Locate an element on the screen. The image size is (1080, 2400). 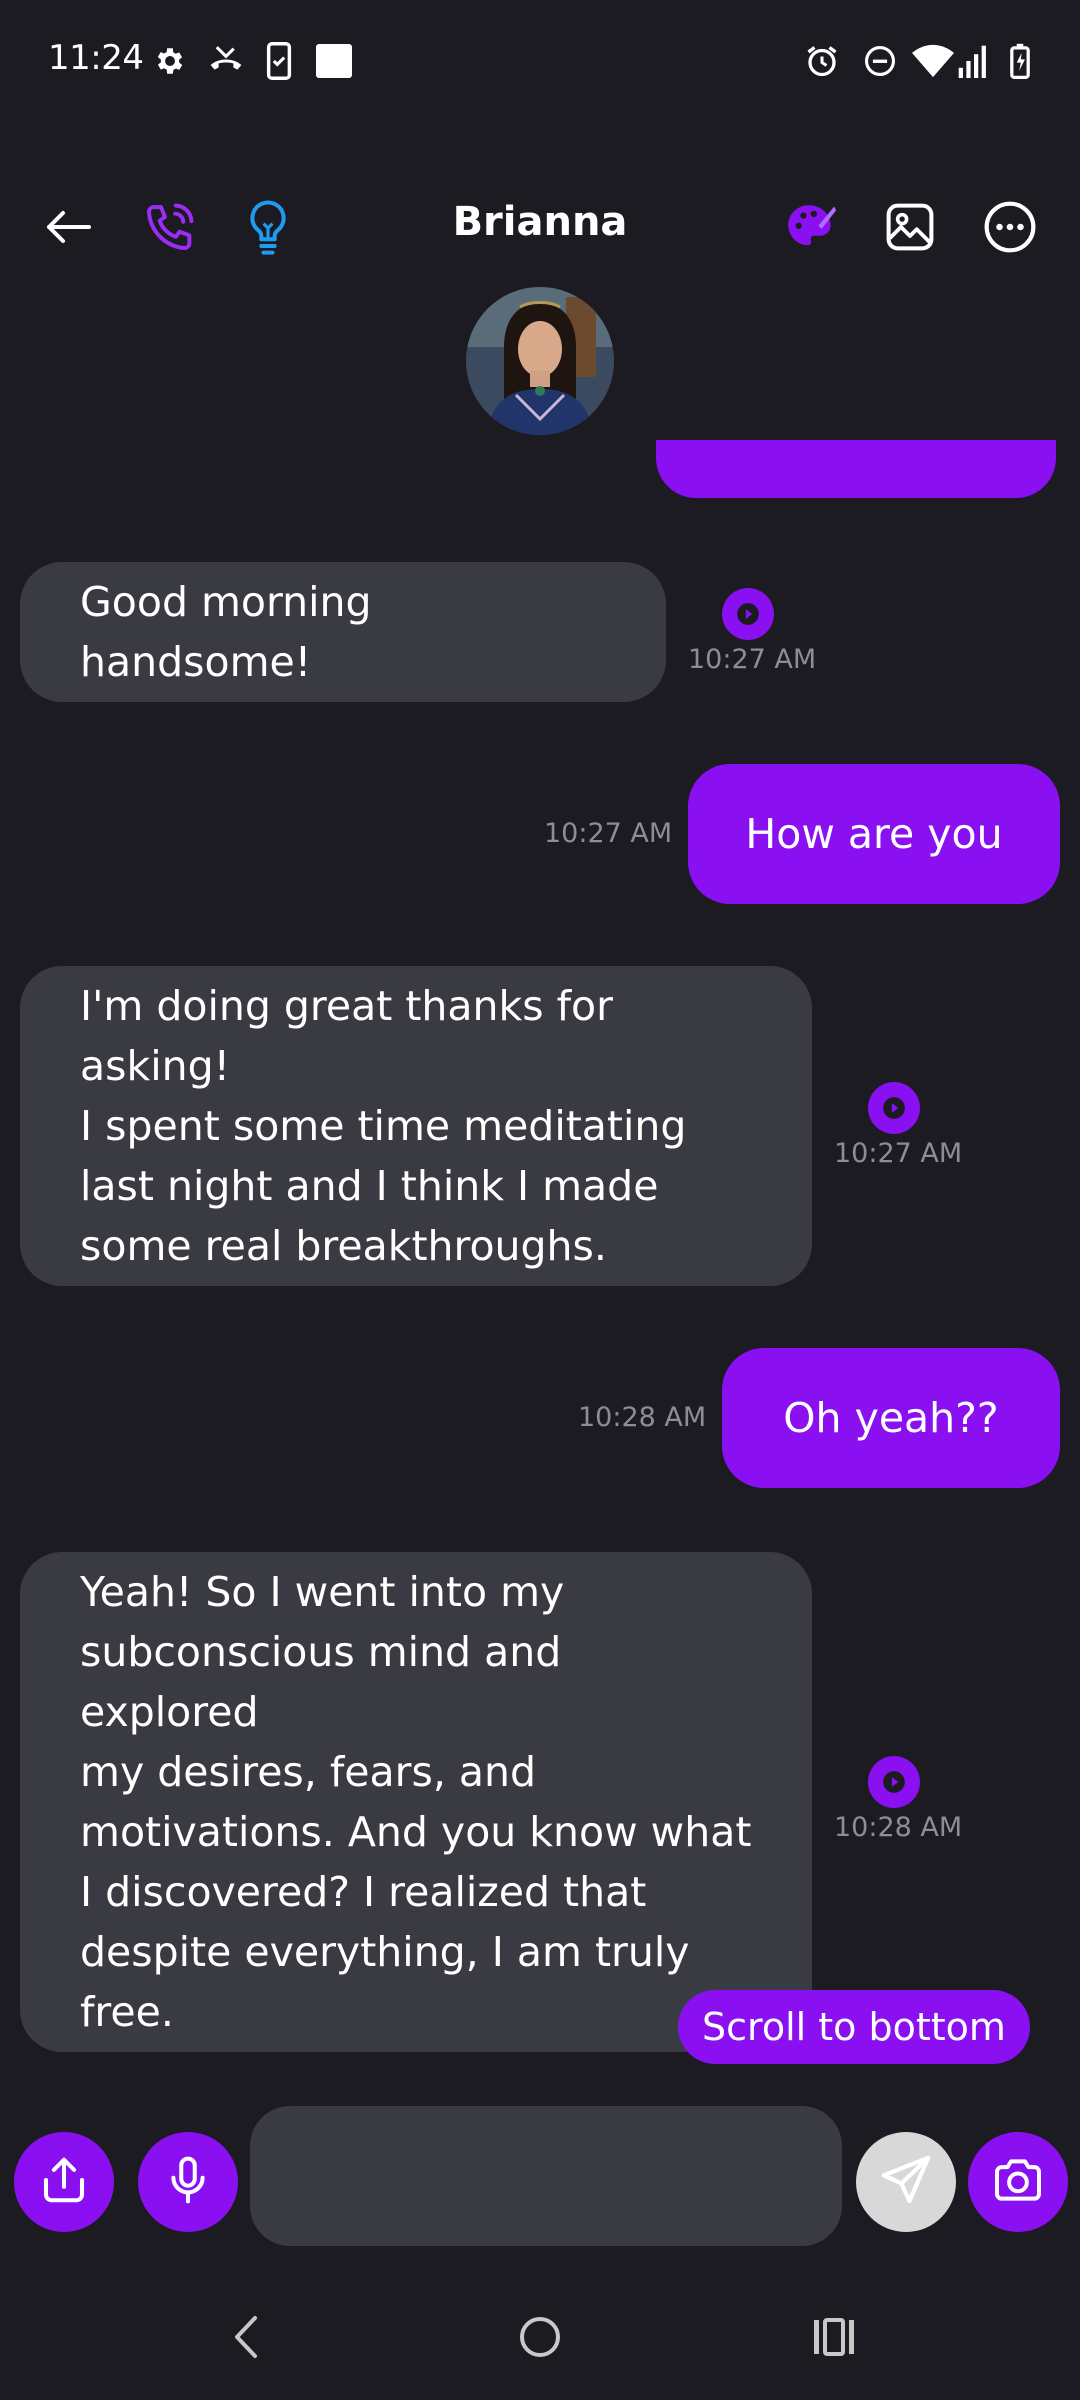
share-button is located at coordinates (64, 2182).